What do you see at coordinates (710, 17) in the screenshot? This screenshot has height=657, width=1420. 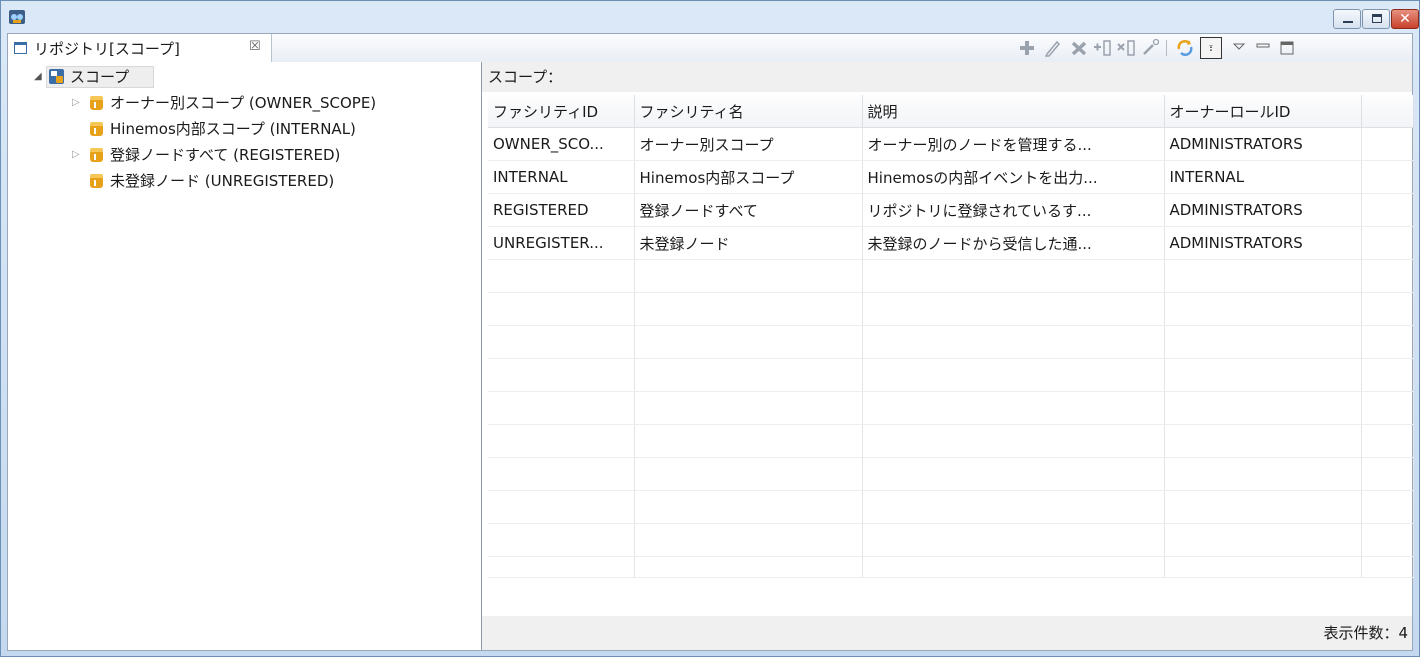 I see `title-bar: ✕` at bounding box center [710, 17].